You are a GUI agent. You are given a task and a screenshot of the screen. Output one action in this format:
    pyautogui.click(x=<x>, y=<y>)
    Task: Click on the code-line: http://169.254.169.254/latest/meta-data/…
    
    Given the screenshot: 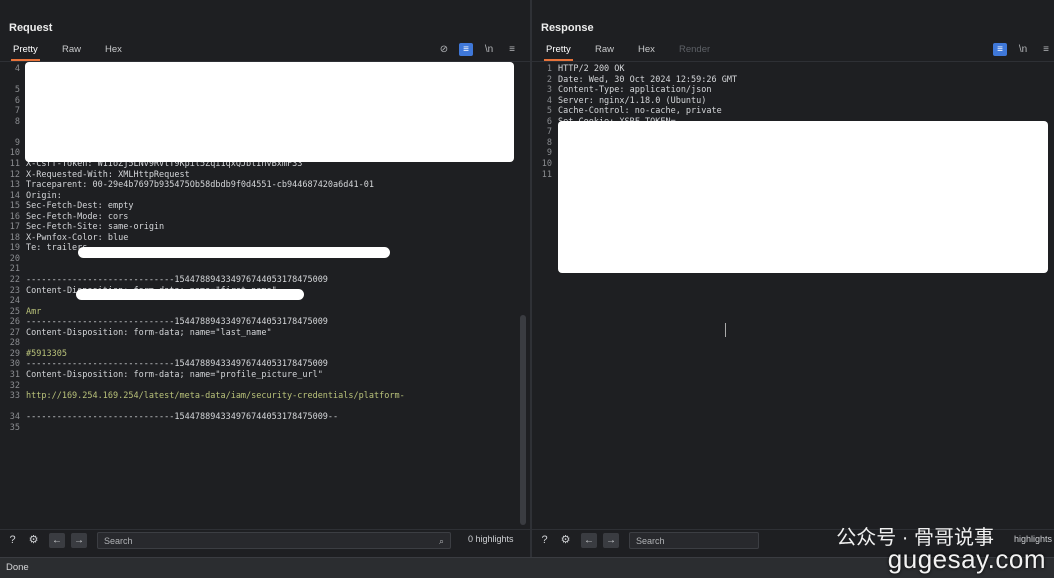 What is the action you would take?
    pyautogui.click(x=215, y=396)
    